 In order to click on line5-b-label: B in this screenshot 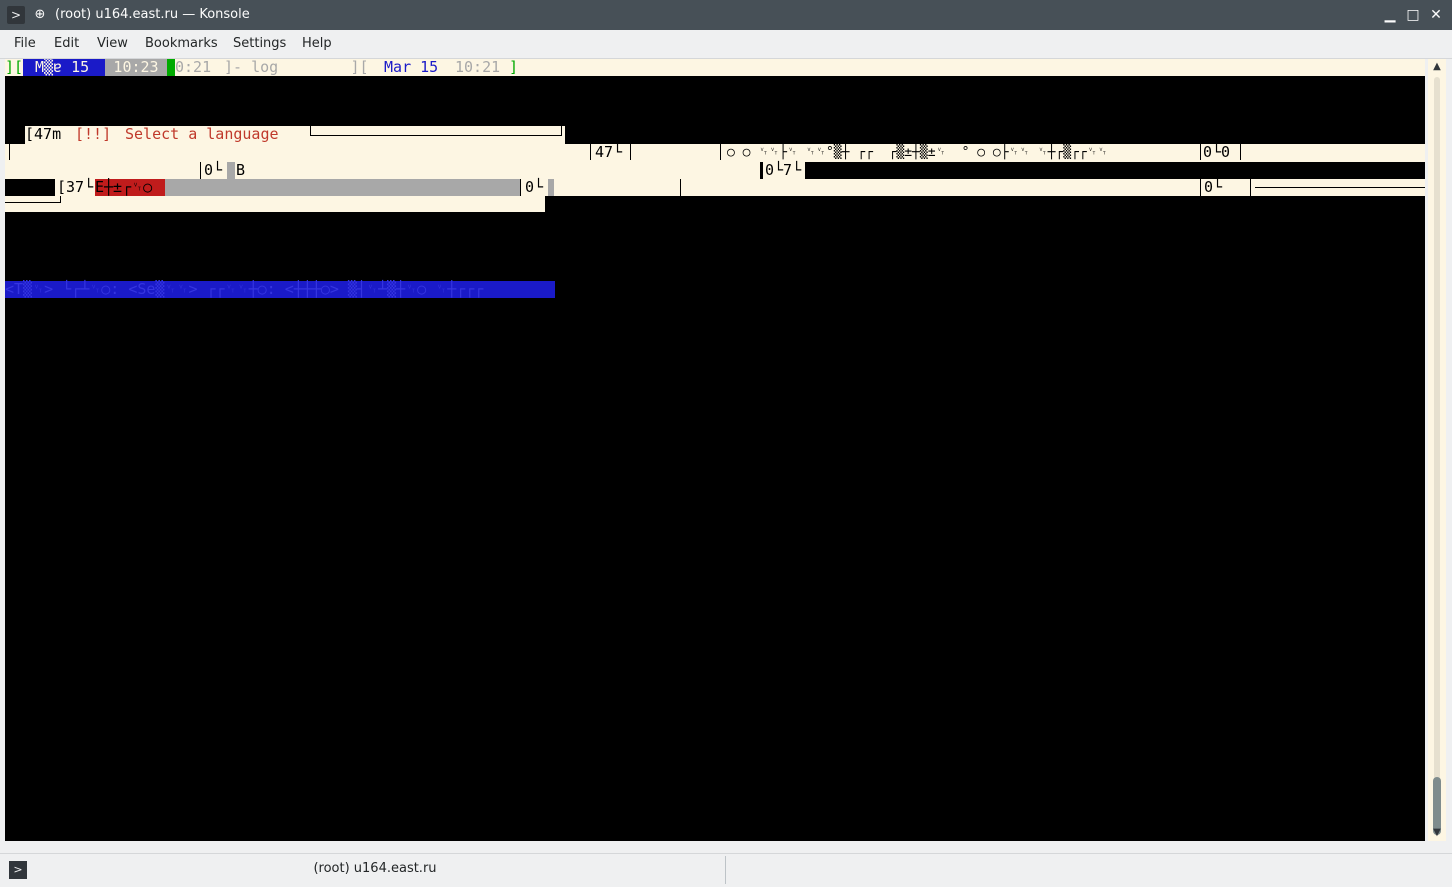, I will do `click(241, 170)`.